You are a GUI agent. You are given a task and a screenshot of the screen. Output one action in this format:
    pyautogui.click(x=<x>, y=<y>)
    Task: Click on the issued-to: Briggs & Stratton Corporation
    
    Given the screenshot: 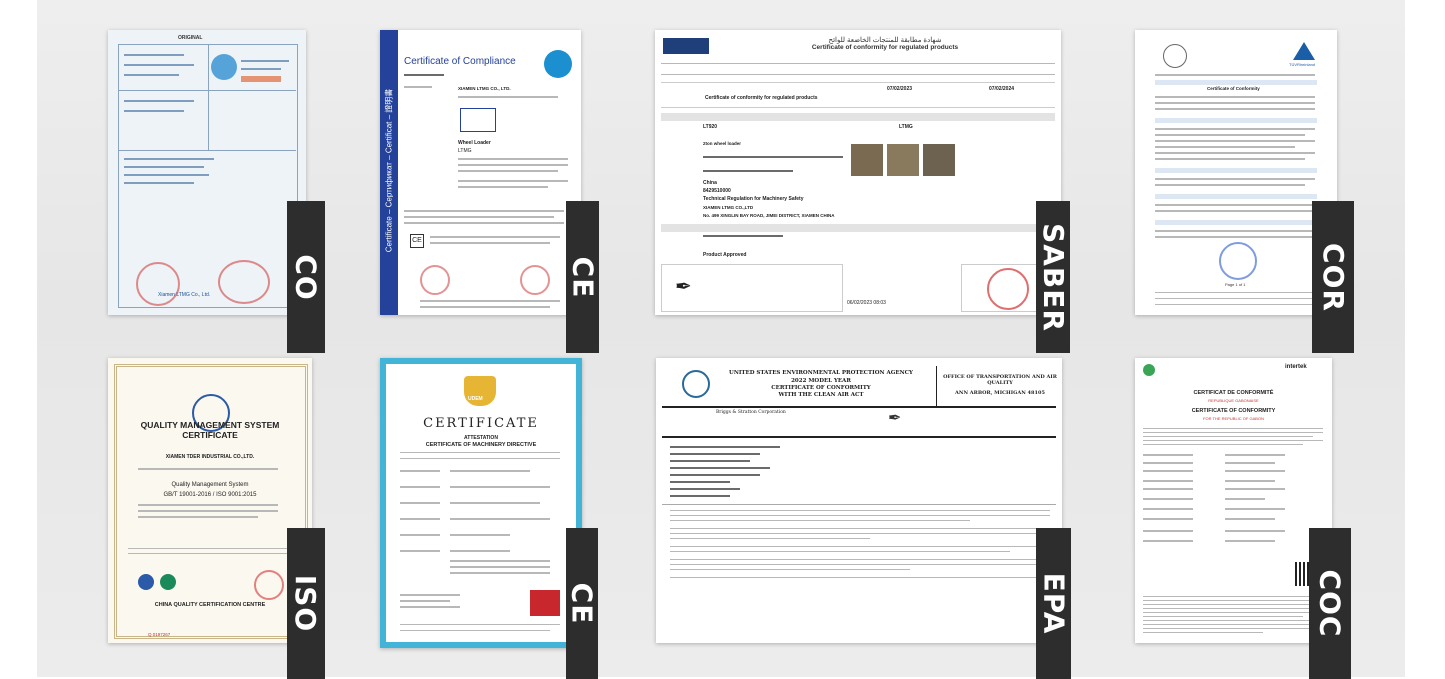 What is the action you would take?
    pyautogui.click(x=751, y=412)
    